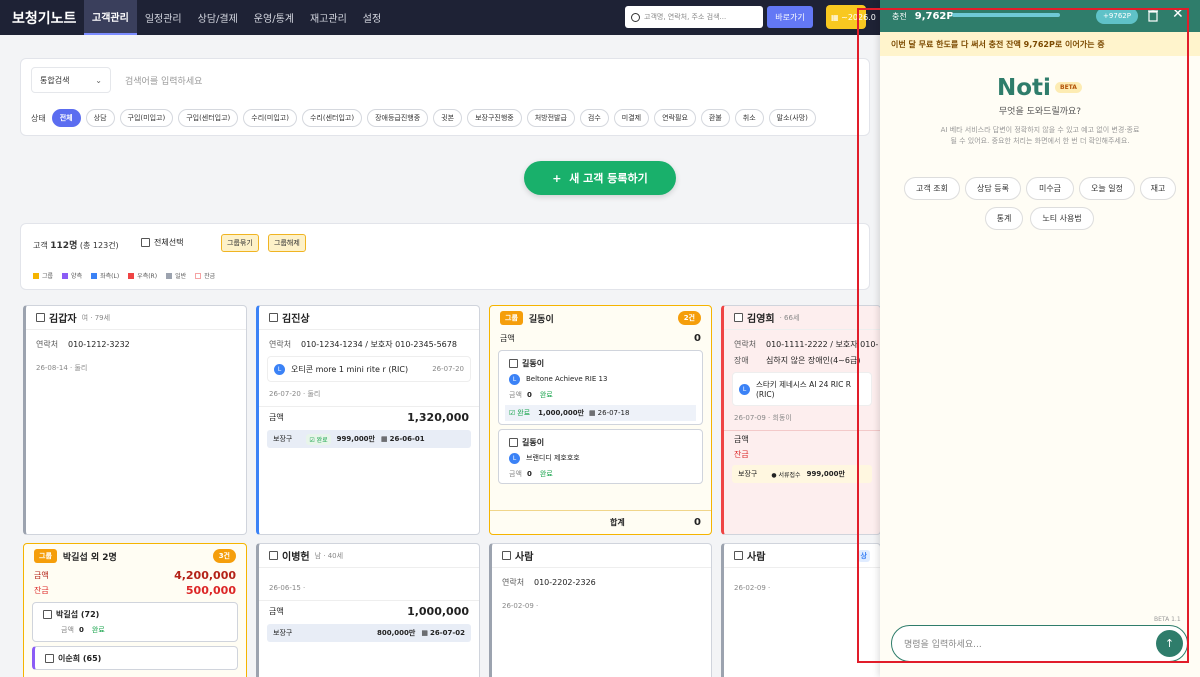 This screenshot has width=1200, height=677. I want to click on total-value: 0, so click(697, 522).